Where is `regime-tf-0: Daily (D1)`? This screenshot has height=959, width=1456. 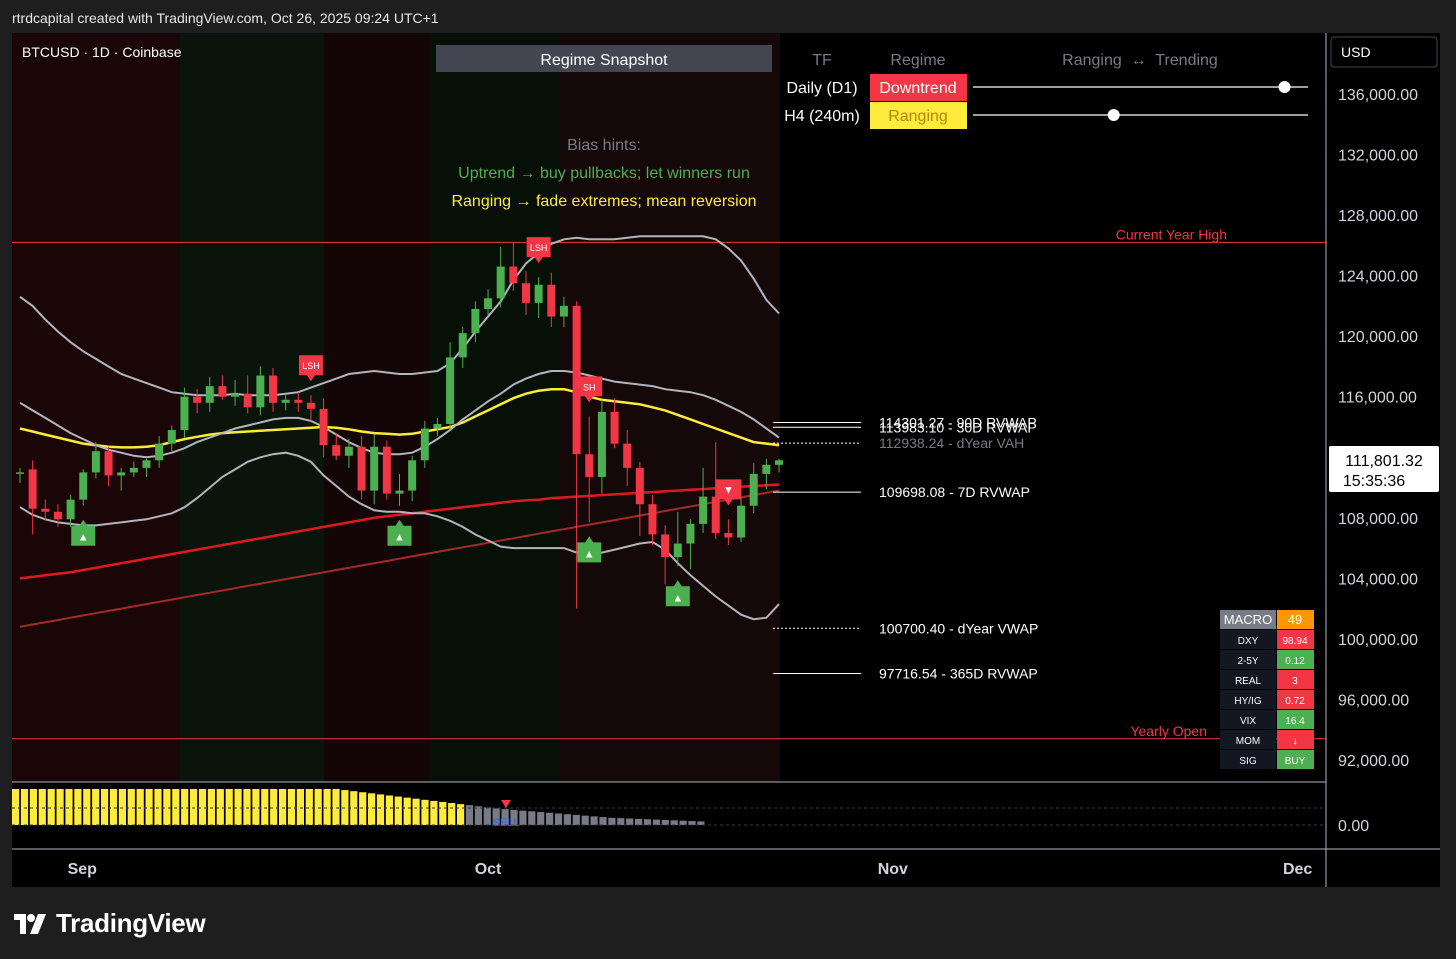
regime-tf-0: Daily (D1) is located at coordinates (821, 88).